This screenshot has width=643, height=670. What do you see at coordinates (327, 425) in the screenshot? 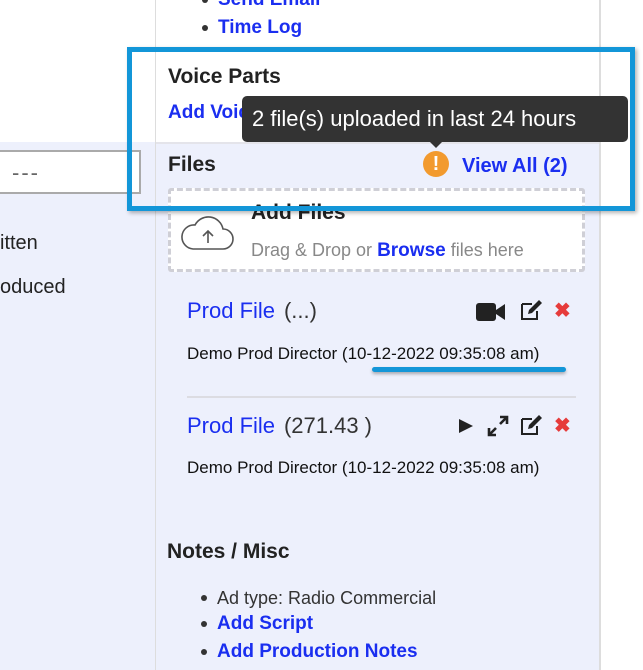
I see `file-size: (271.43 )` at bounding box center [327, 425].